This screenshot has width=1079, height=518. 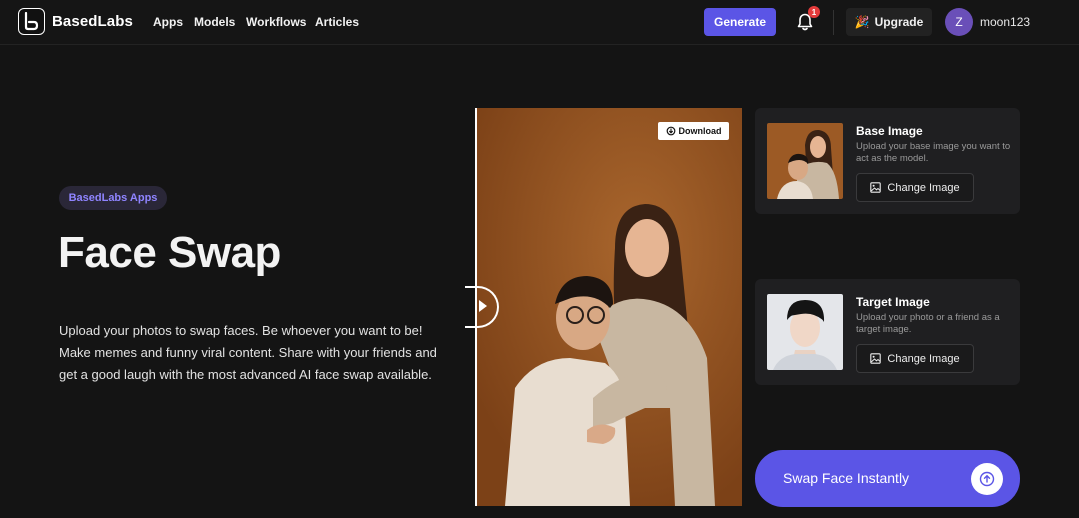 I want to click on play-arrow-icon, so click(x=483, y=306).